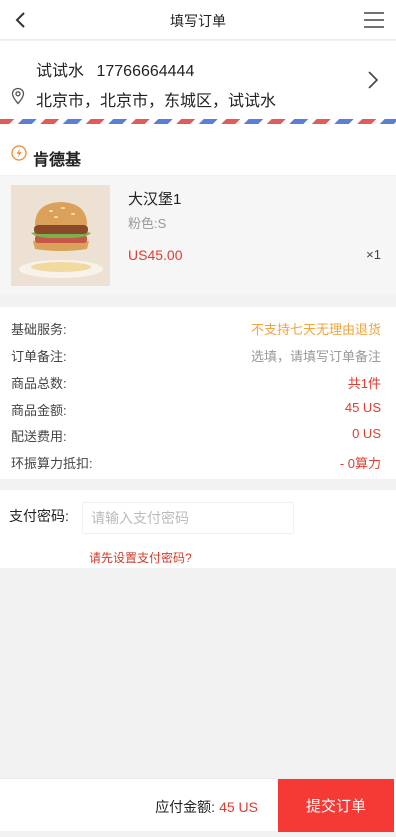 The width and height of the screenshot is (396, 837). I want to click on product-image, so click(60, 235).